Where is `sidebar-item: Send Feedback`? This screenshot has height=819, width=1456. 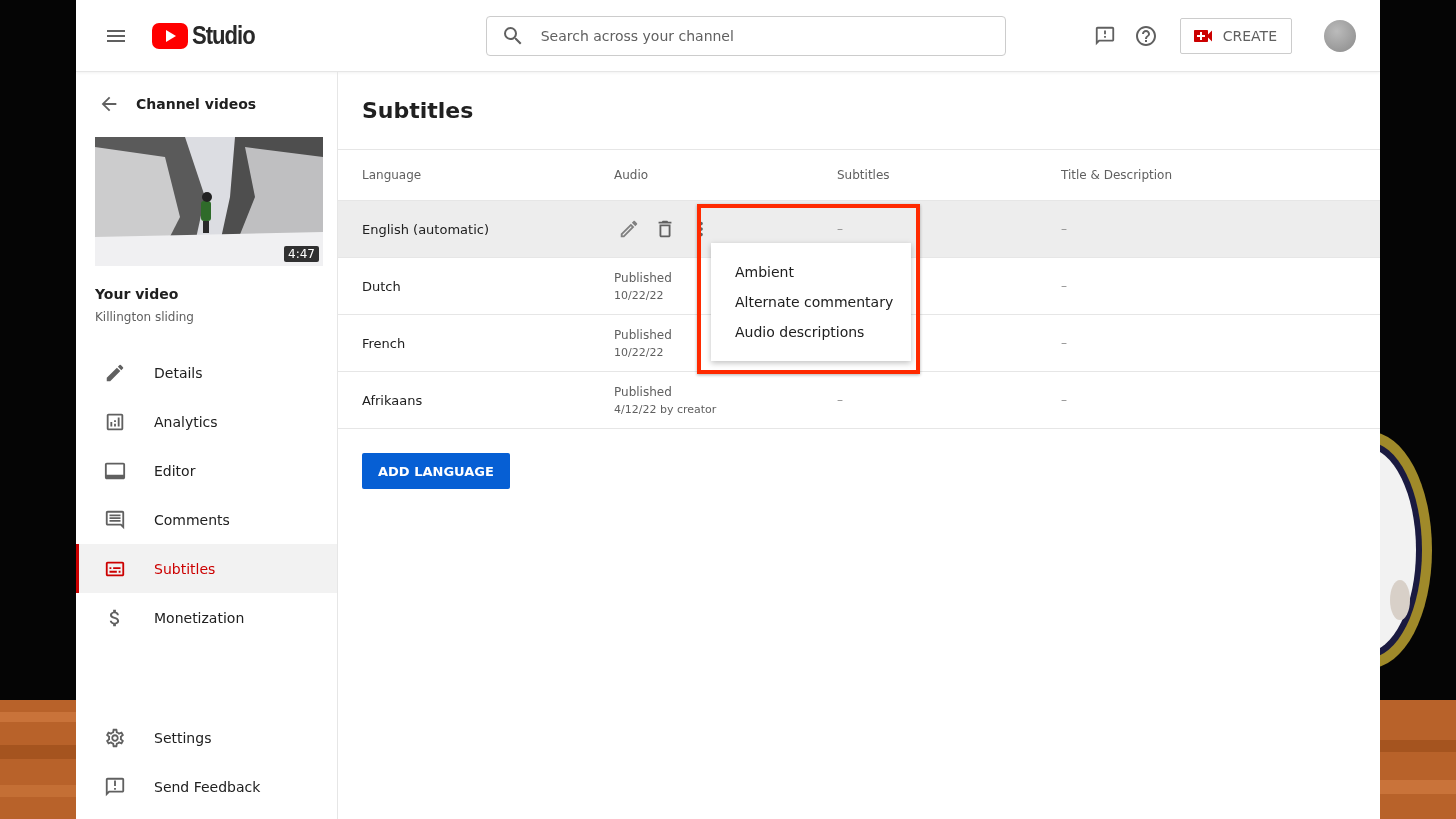 sidebar-item: Send Feedback is located at coordinates (206, 786).